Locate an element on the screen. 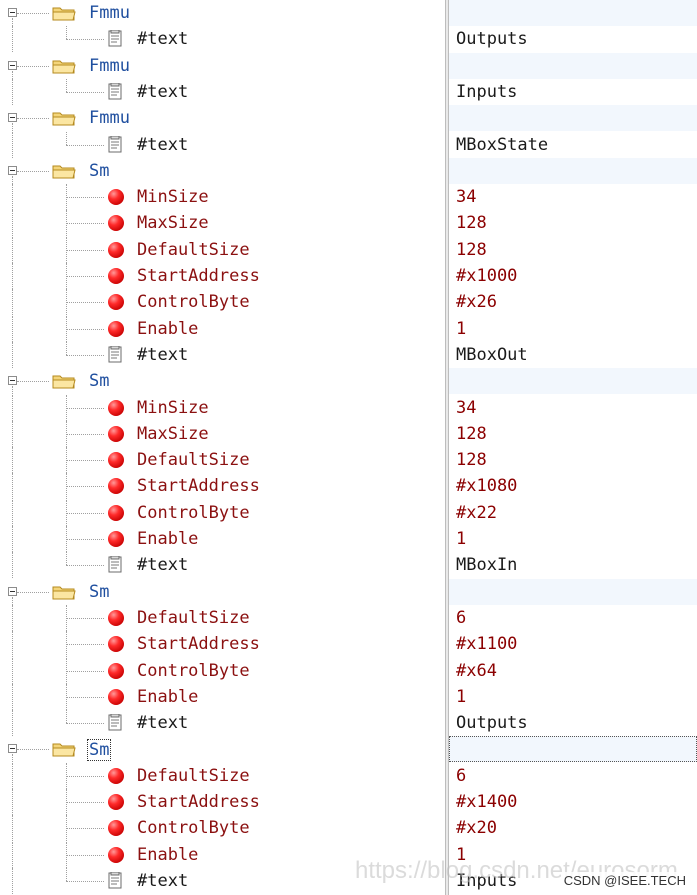  value-cell: MBoxOut is located at coordinates (573, 355).